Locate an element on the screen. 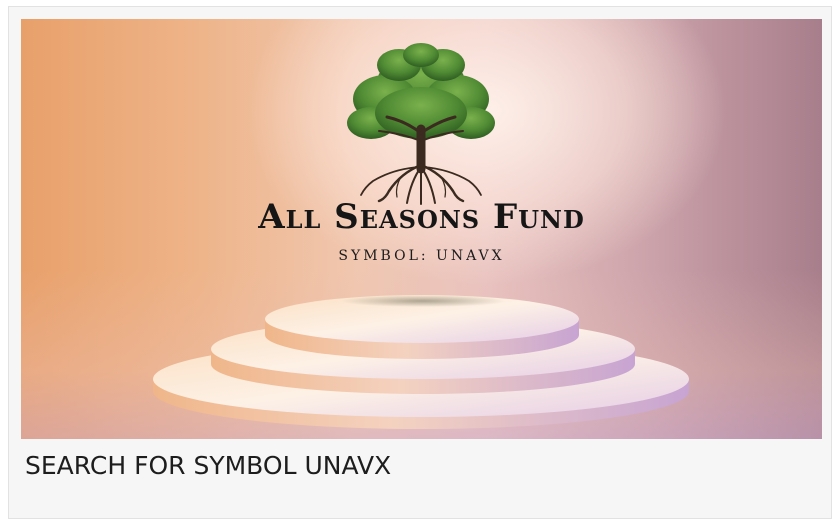 The width and height of the screenshot is (840, 519). search-symbol-link: SEARCH FOR SYMBOL UNAVX is located at coordinates (208, 465).